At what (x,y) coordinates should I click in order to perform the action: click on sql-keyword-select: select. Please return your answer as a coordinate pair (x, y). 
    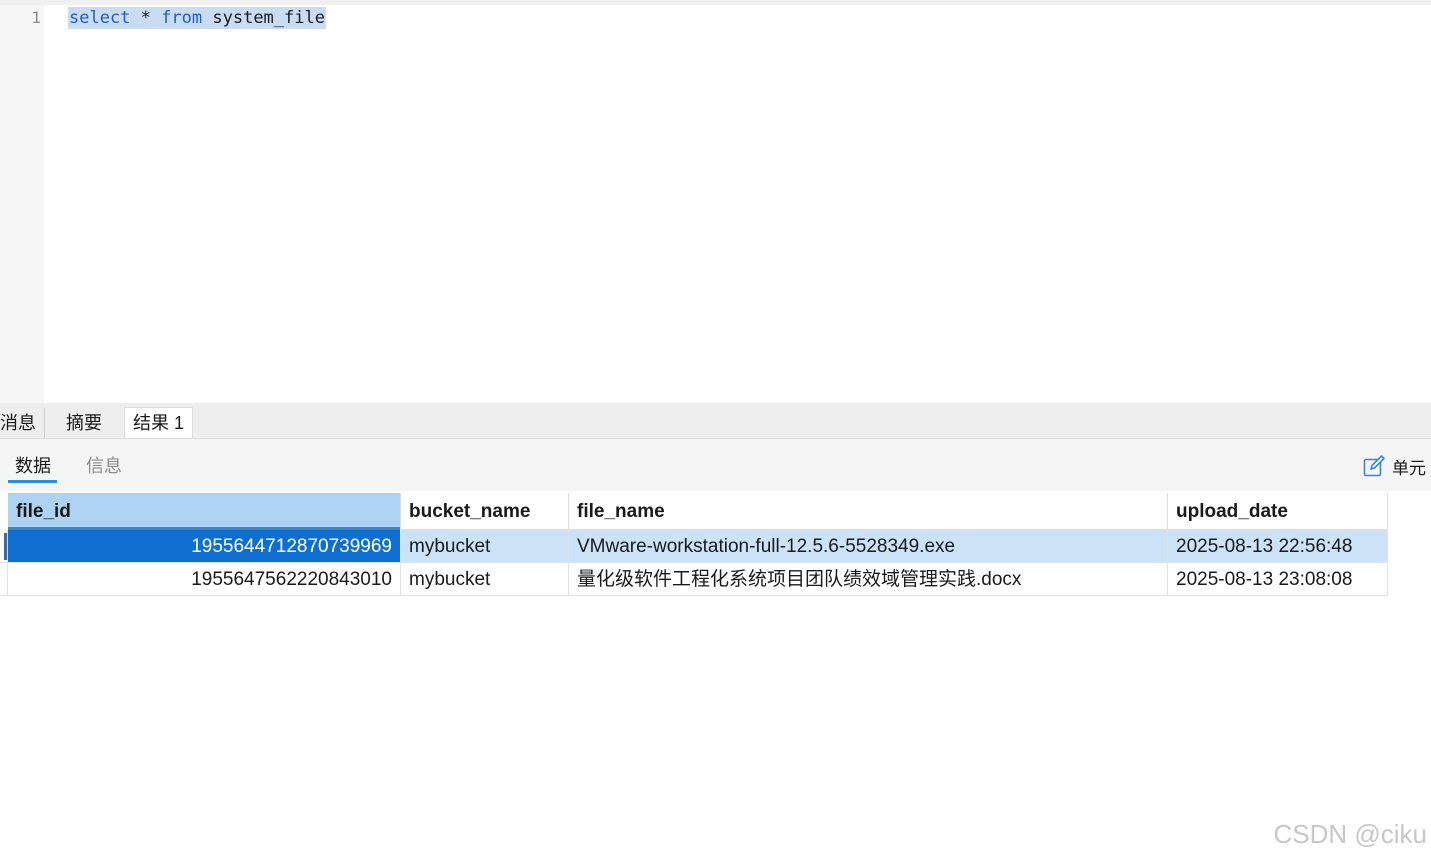
    Looking at the image, I should click on (100, 18).